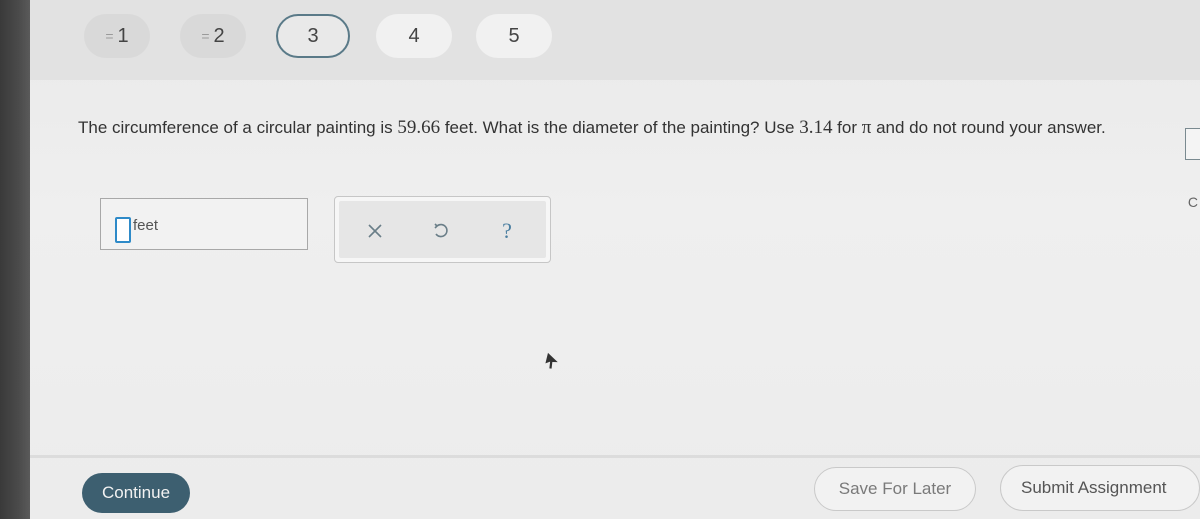  I want to click on question-nav-4: 4, so click(414, 36).